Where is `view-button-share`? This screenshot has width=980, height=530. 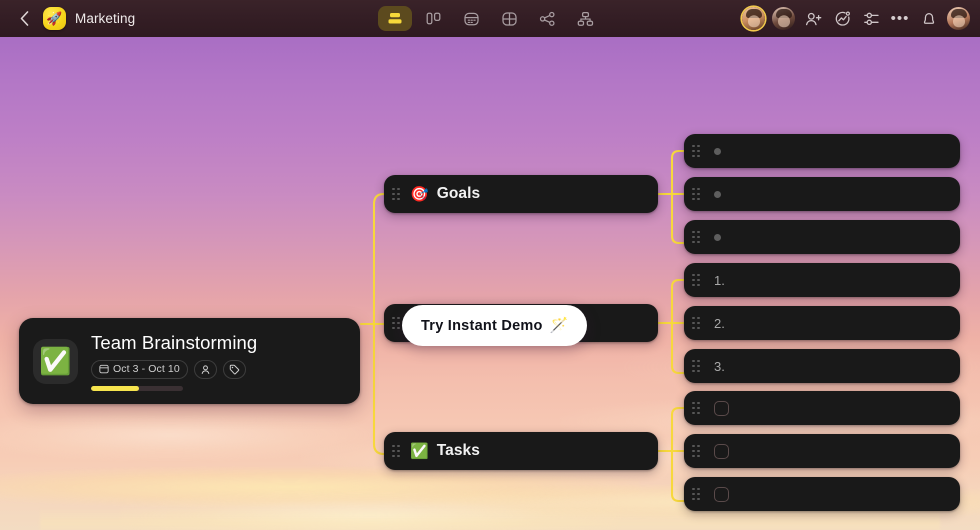 view-button-share is located at coordinates (547, 18).